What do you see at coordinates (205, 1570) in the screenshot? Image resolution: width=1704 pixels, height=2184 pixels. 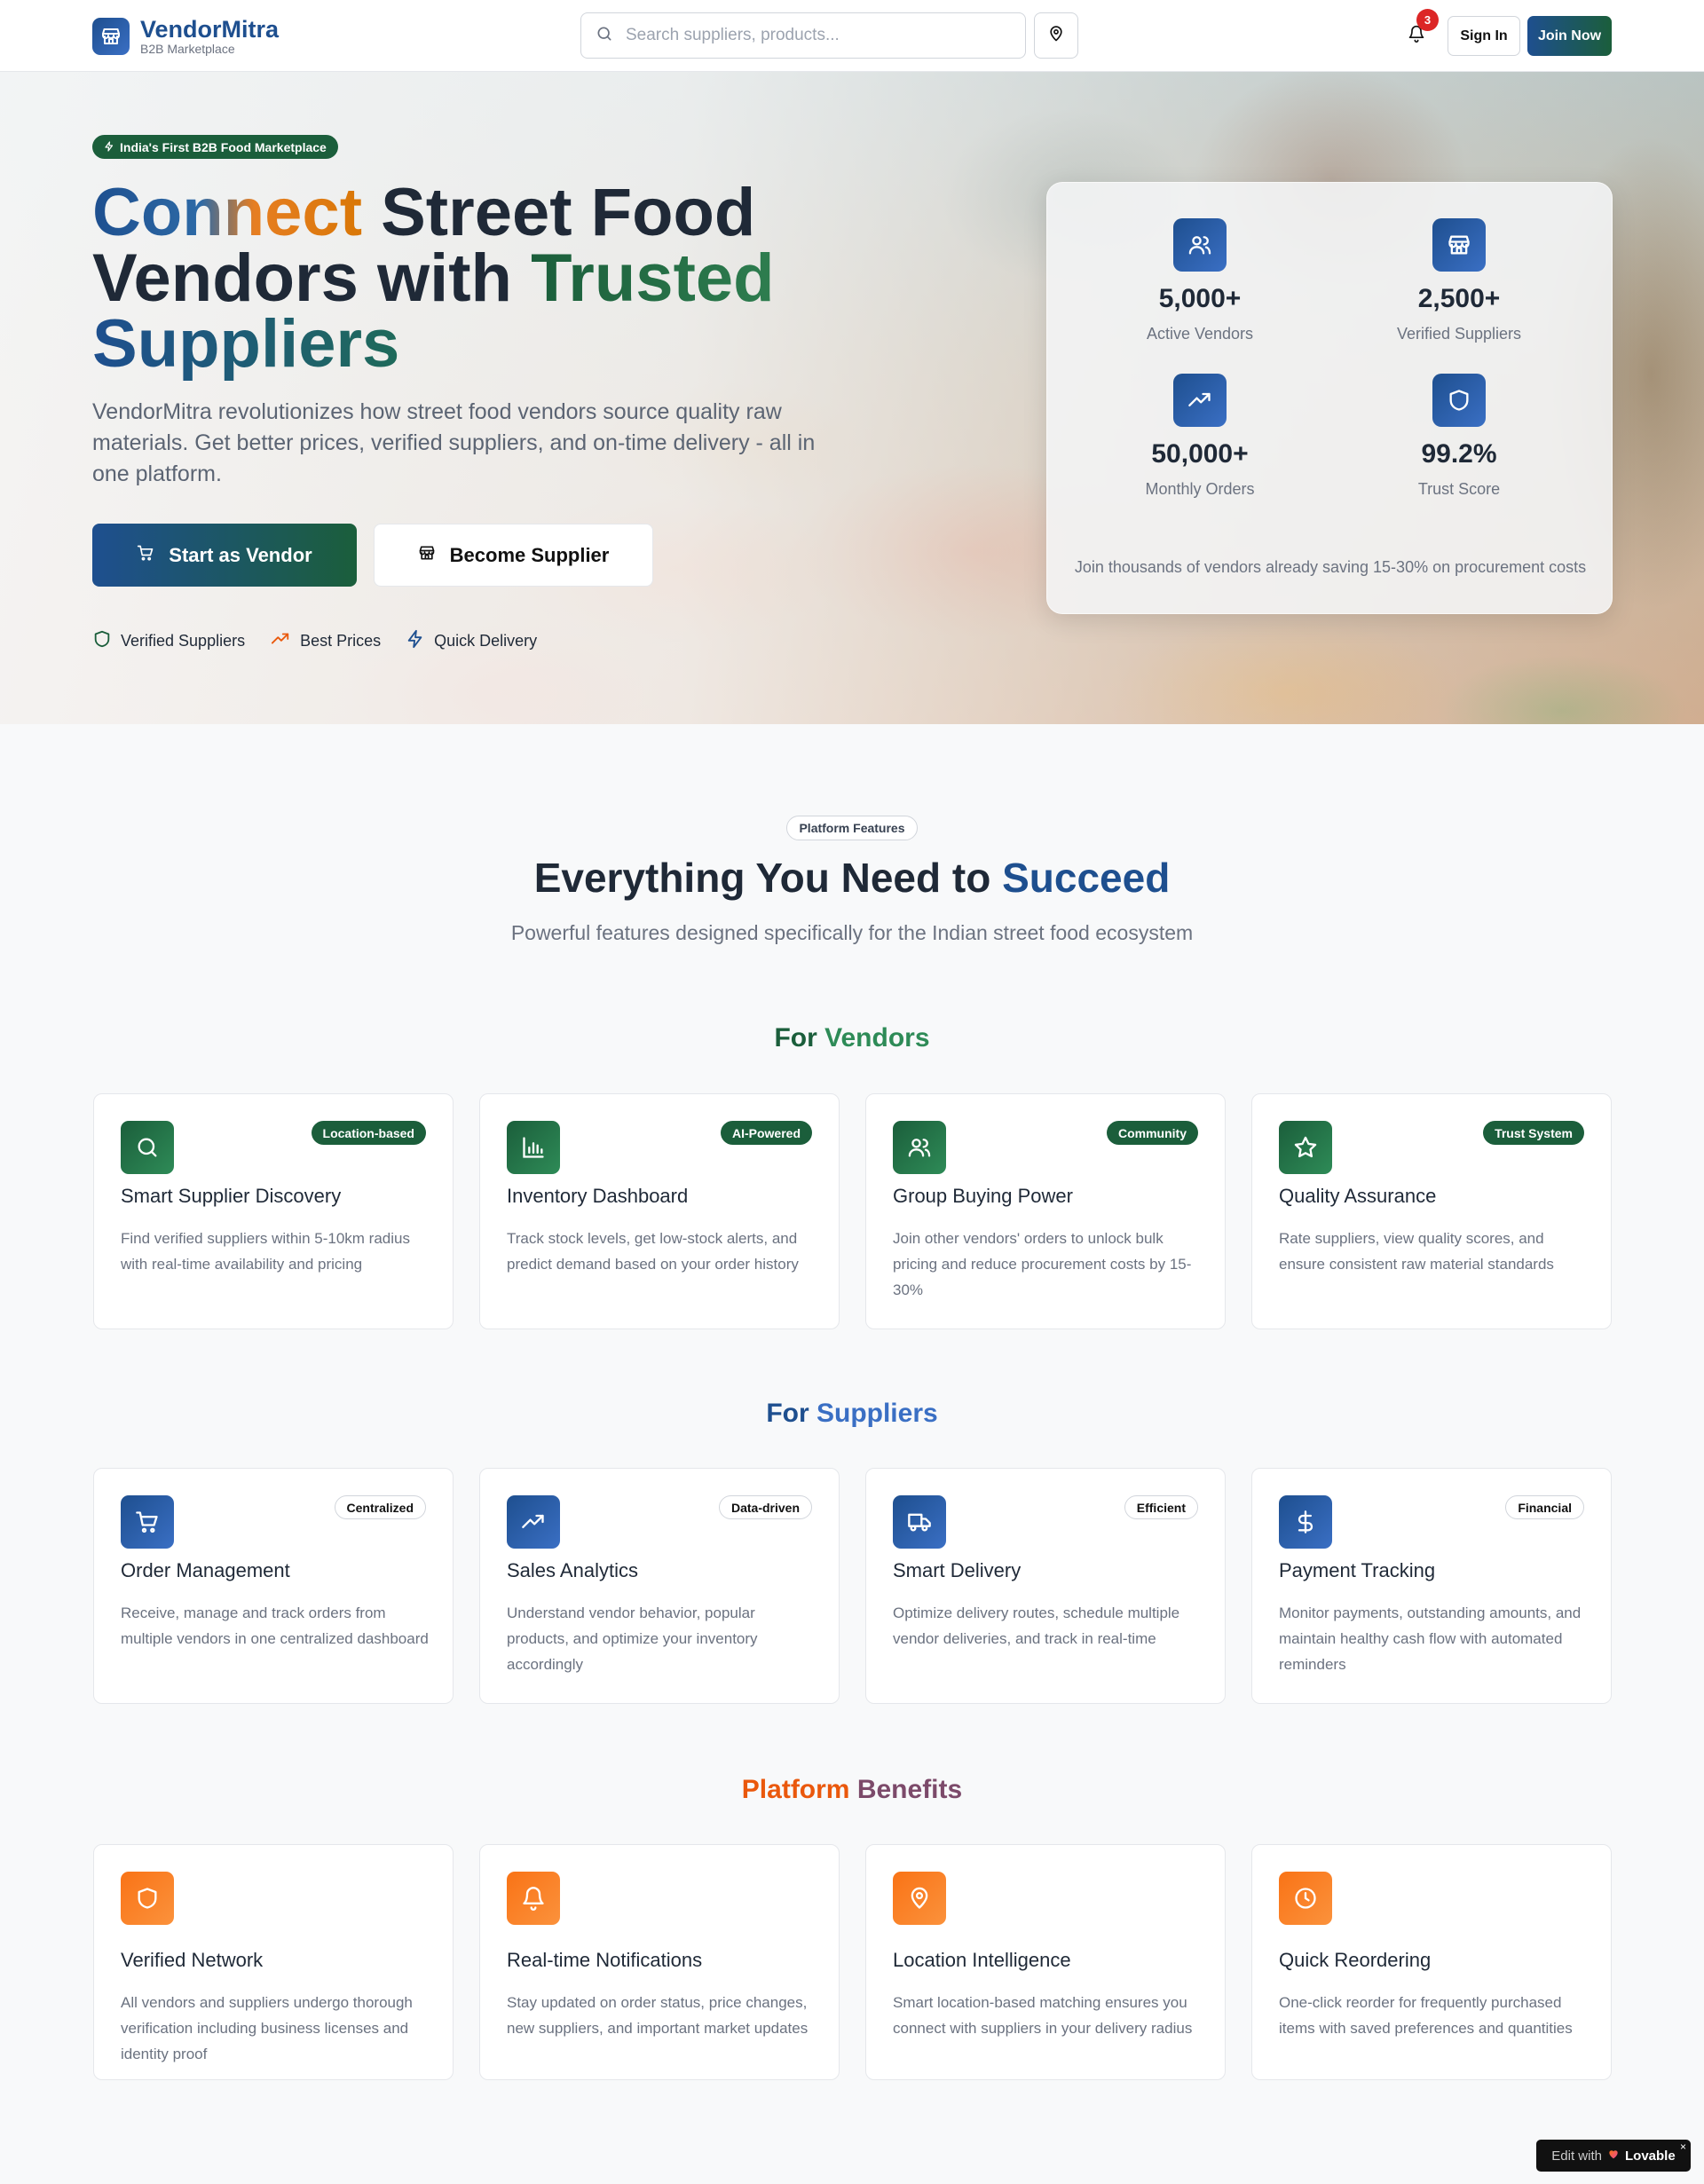 I see `card-title: Order Management` at bounding box center [205, 1570].